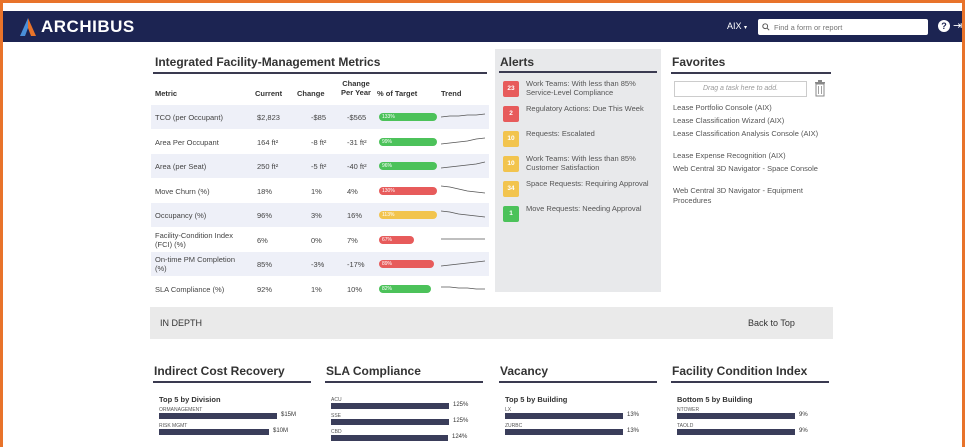  I want to click on metric-change-per-year: 16%, so click(355, 215).